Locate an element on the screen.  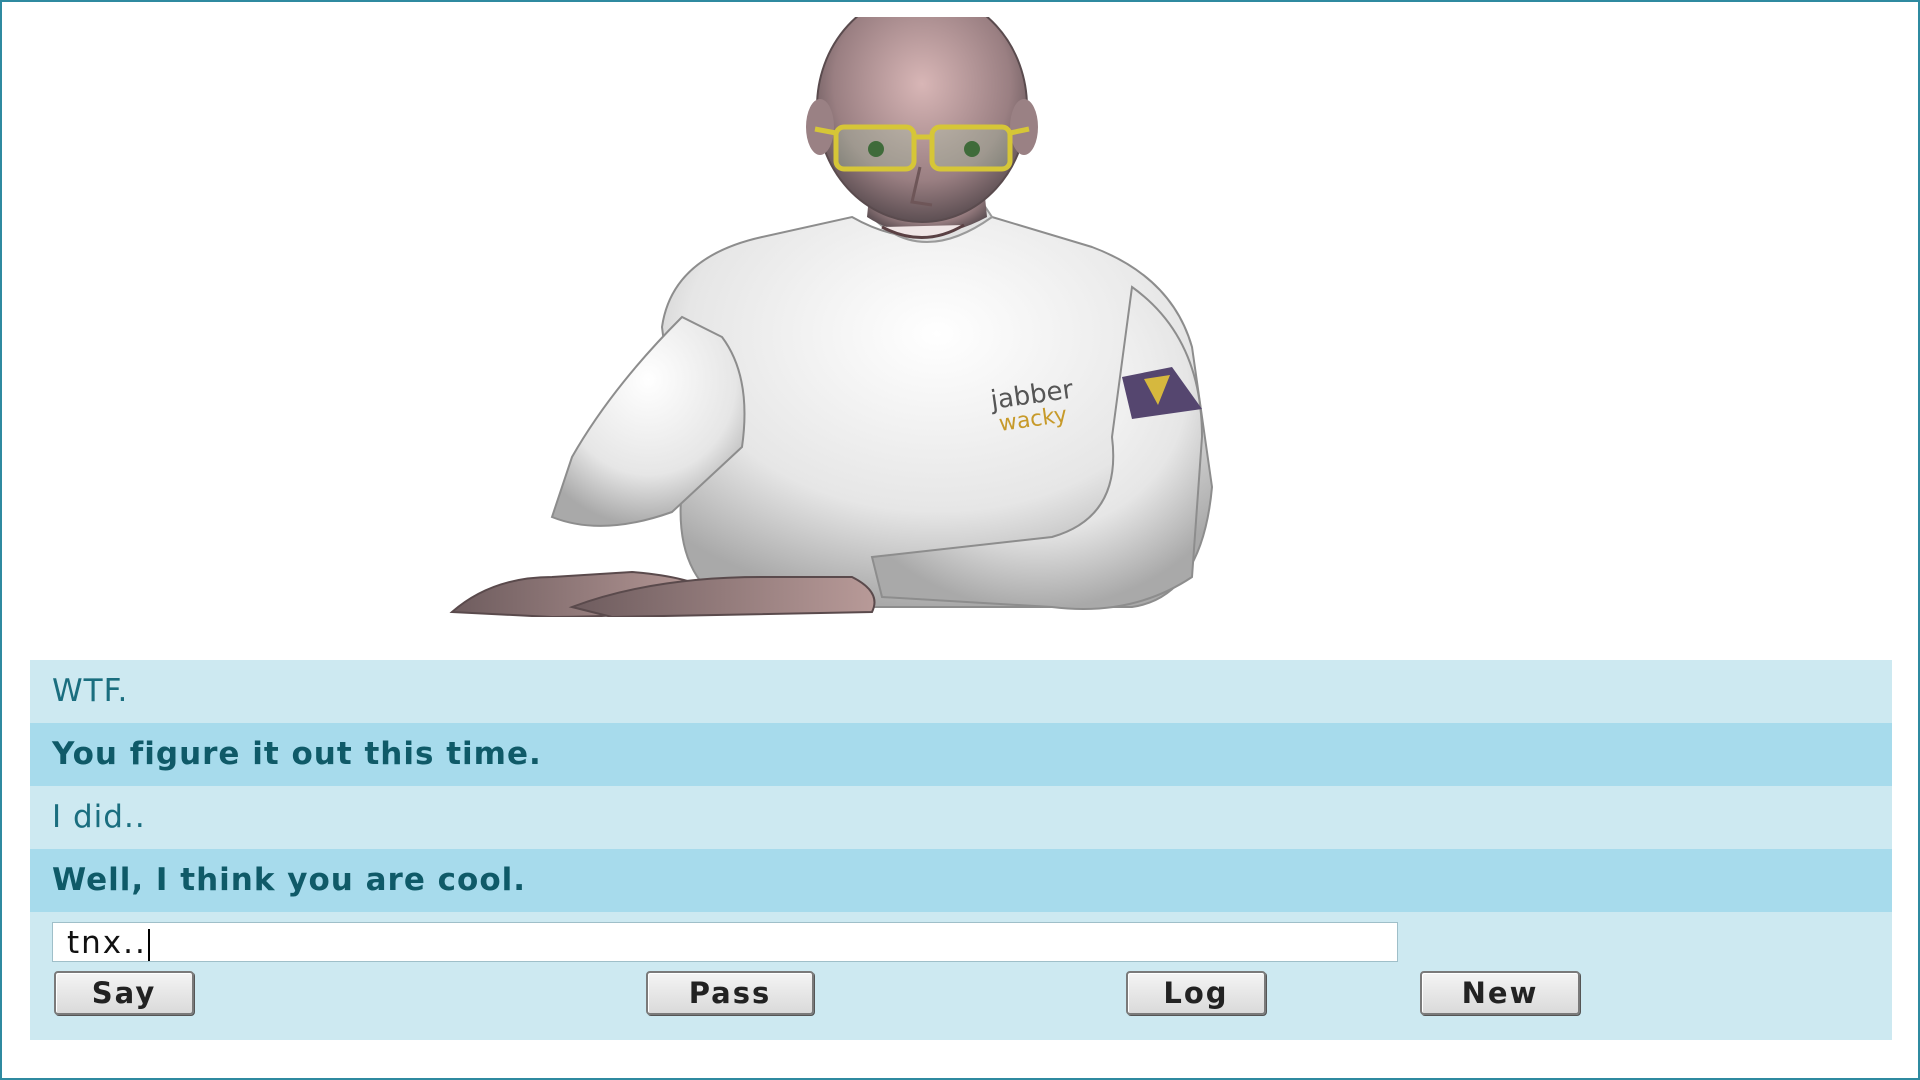
chat-message-bot: You figure it out this time. is located at coordinates (961, 754).